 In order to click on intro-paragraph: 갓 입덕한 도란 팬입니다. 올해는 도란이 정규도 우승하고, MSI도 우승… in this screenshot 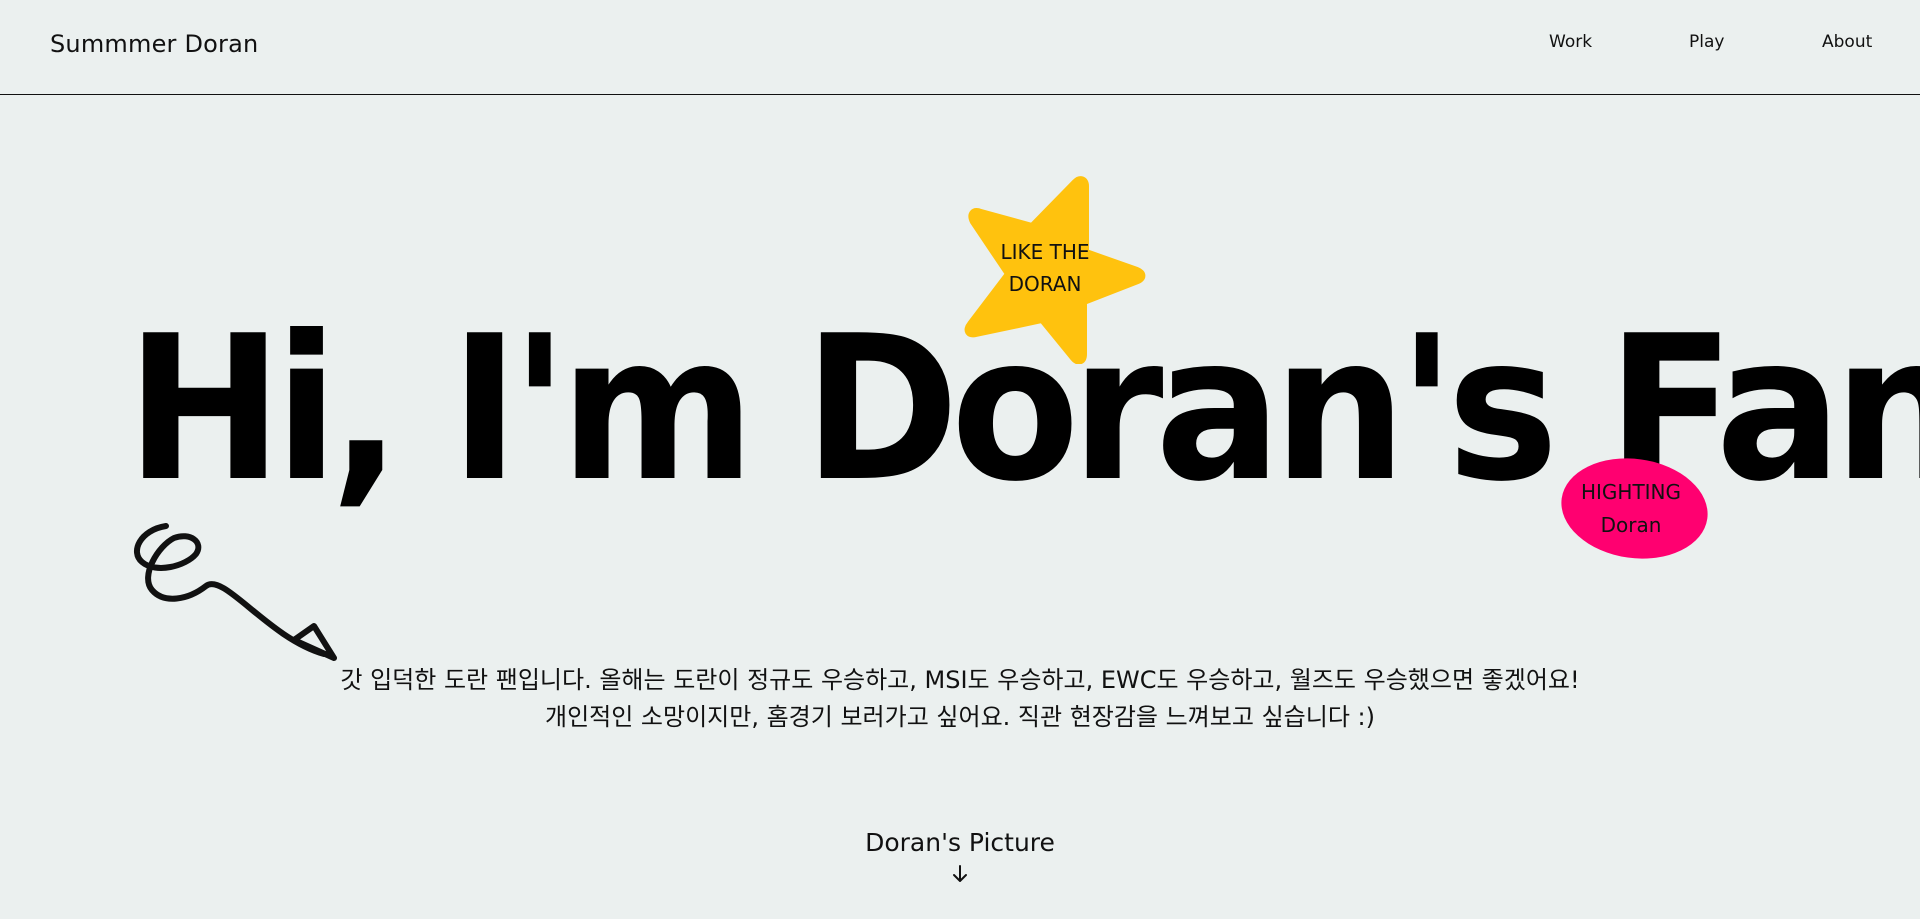, I will do `click(960, 699)`.